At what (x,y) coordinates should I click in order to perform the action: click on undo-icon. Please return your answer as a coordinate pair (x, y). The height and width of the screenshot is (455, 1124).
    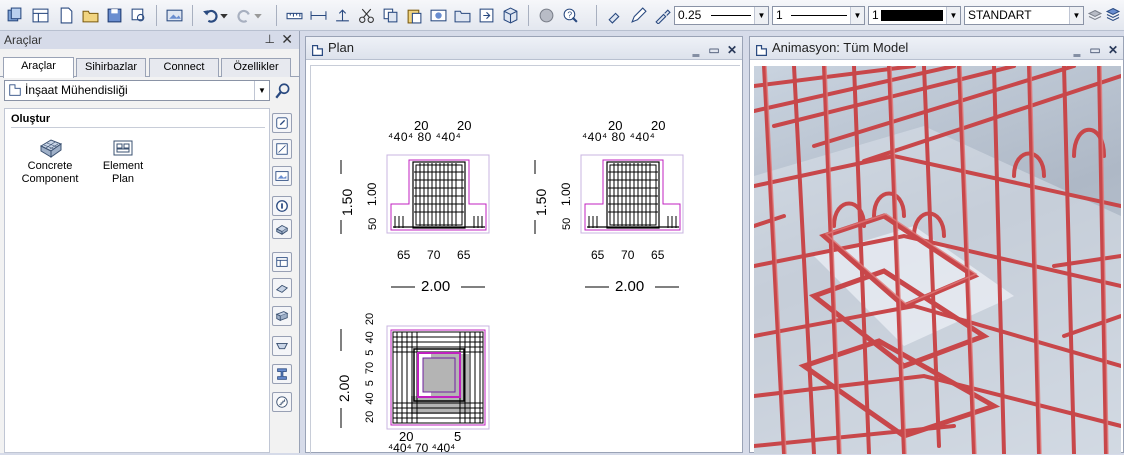
    Looking at the image, I should click on (210, 15).